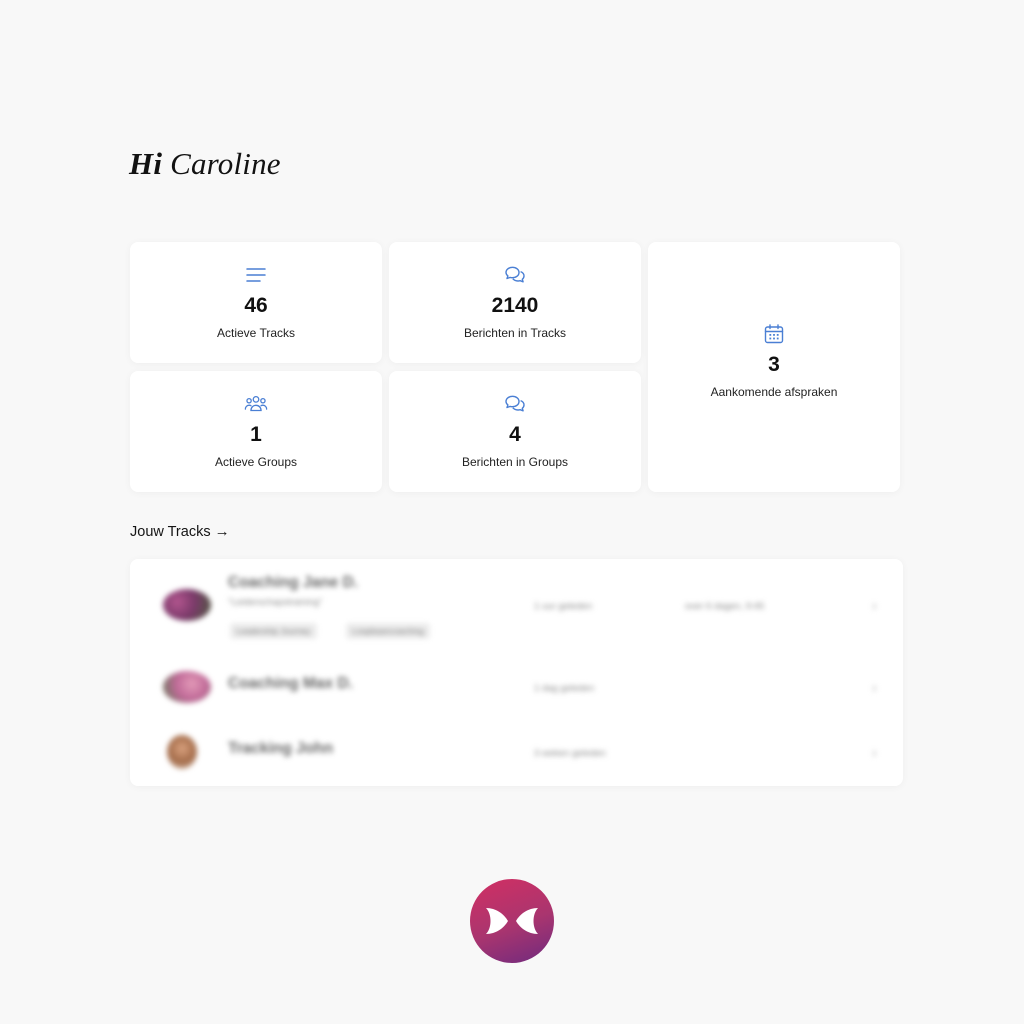 The image size is (1024, 1024). I want to click on stat-card-berichten-groups: 4 Berichten in Groups, so click(515, 431).